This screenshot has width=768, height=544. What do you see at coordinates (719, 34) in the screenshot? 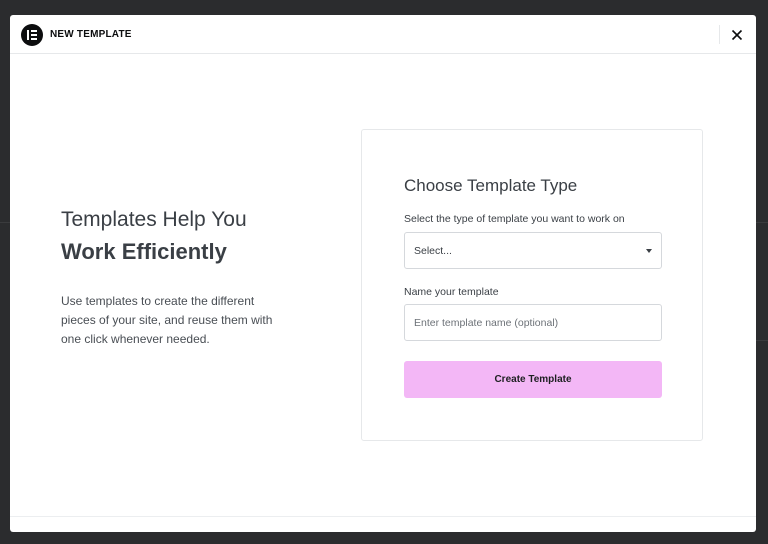
I see `header-divider` at bounding box center [719, 34].